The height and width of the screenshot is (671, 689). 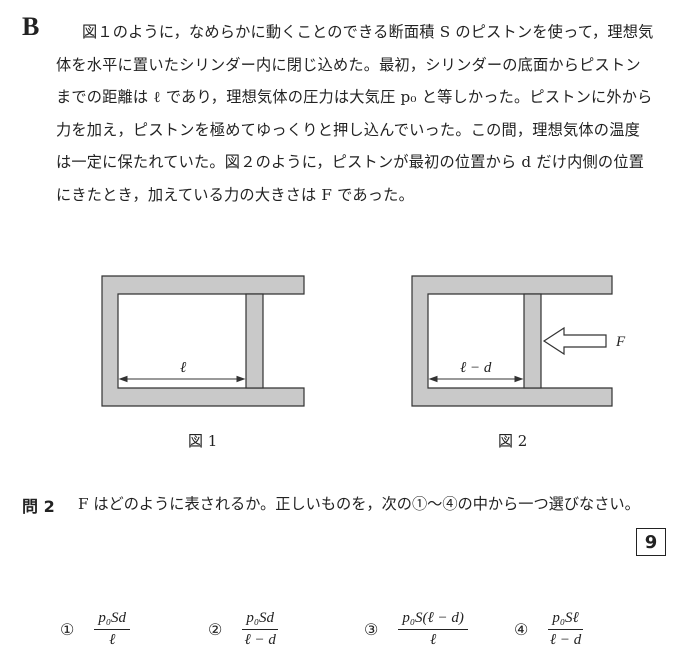 I want to click on figure-1-caption: 図 1, so click(x=203, y=441).